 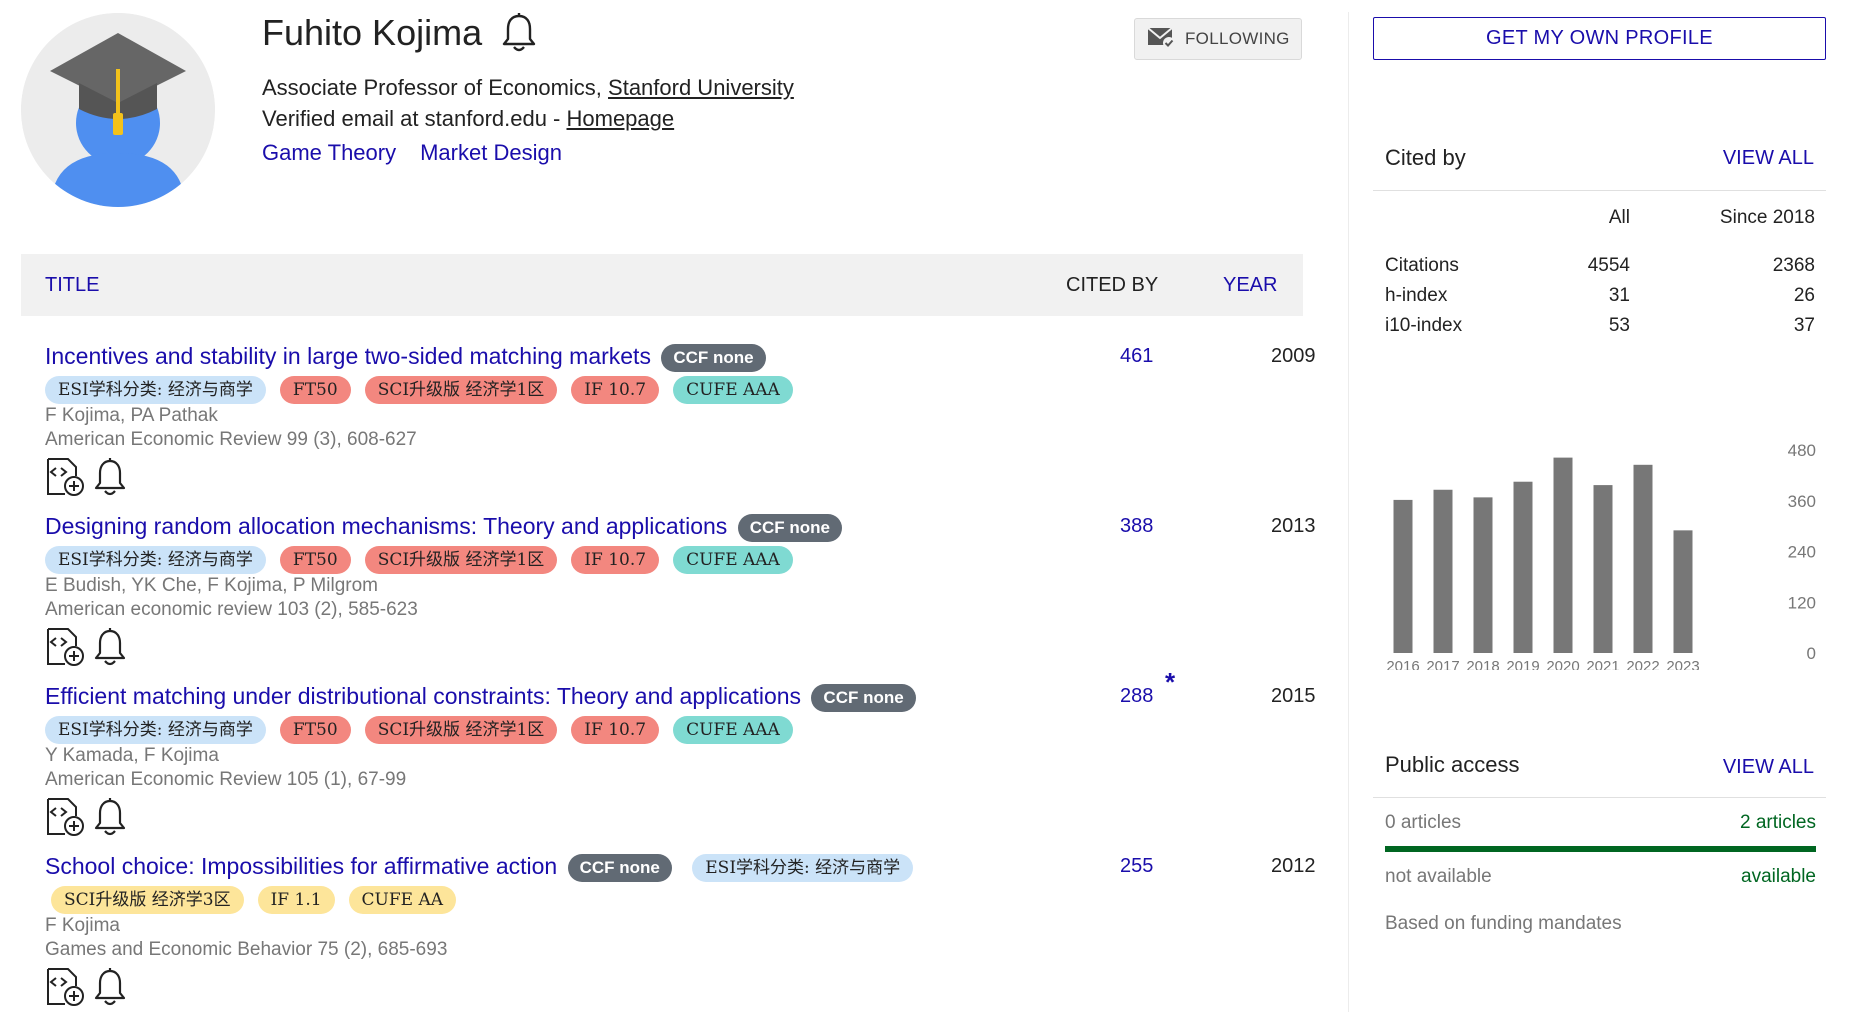 I want to click on x-tick-label: 2016, so click(x=1402, y=664).